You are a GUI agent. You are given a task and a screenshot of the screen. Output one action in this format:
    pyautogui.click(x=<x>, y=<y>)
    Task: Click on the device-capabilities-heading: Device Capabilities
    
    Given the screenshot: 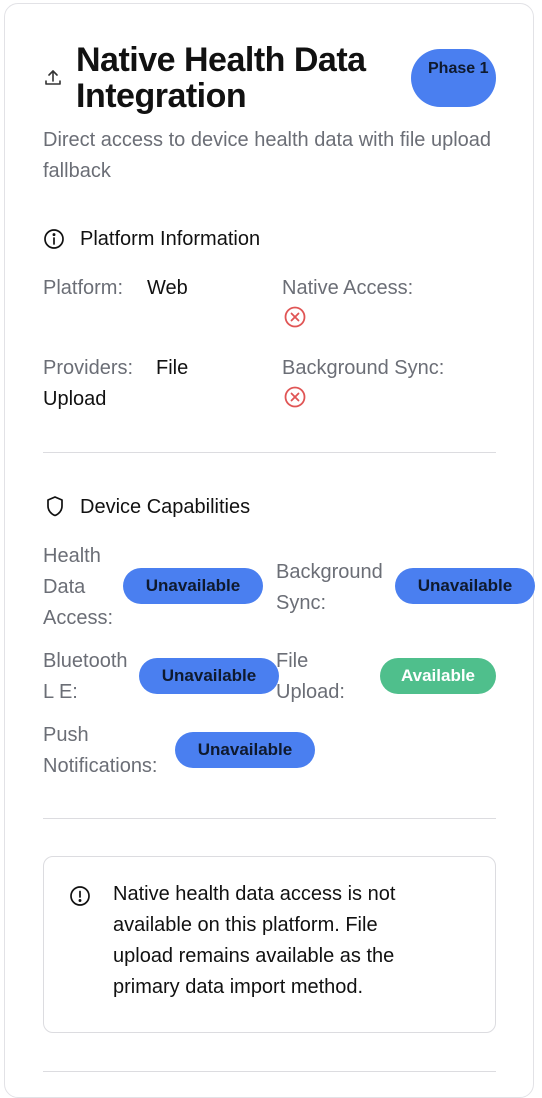 What is the action you would take?
    pyautogui.click(x=165, y=507)
    